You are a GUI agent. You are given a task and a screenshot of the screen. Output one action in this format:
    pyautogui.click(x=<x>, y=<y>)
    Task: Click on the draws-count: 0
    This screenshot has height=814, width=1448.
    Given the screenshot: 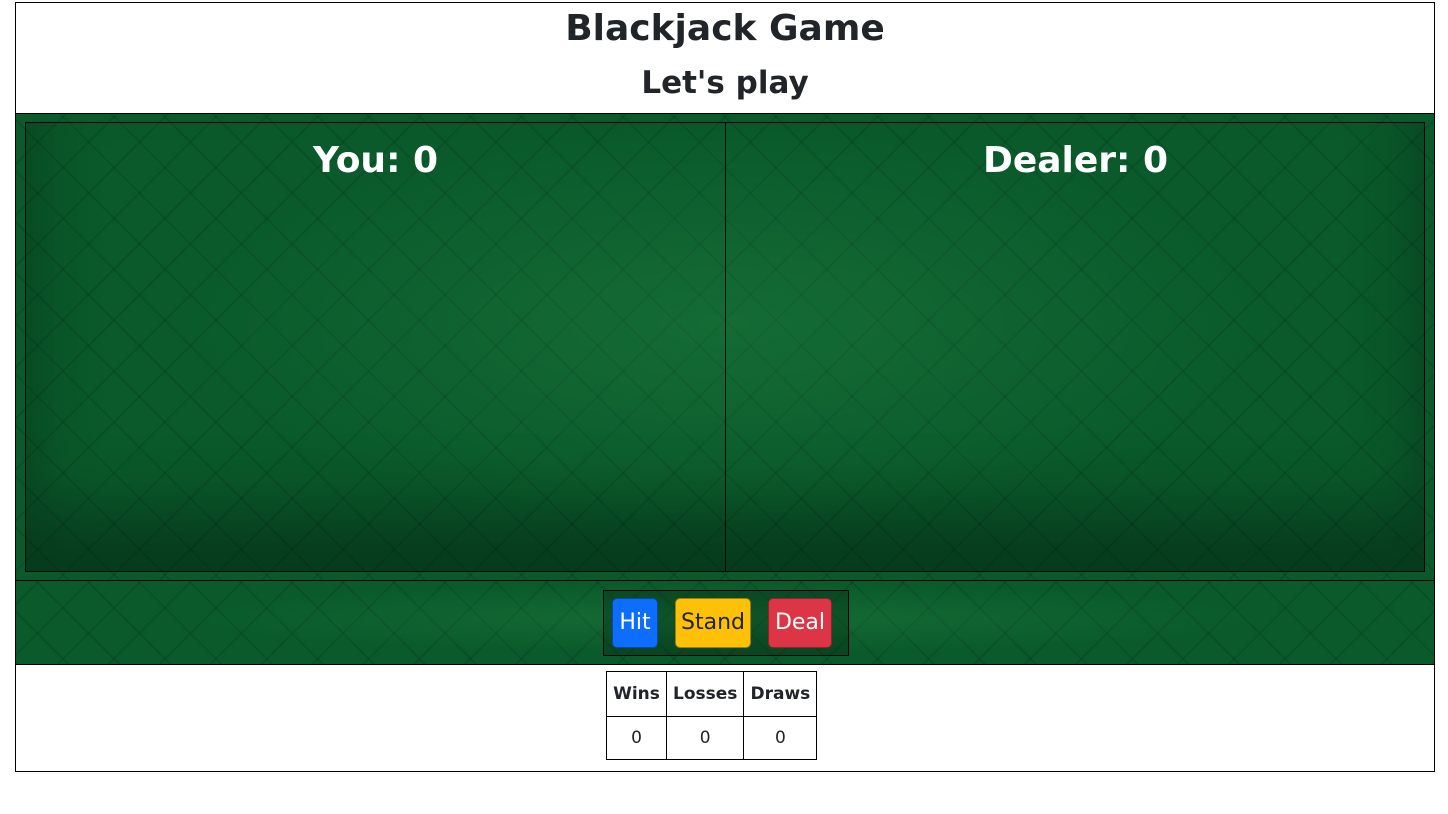 What is the action you would take?
    pyautogui.click(x=780, y=738)
    